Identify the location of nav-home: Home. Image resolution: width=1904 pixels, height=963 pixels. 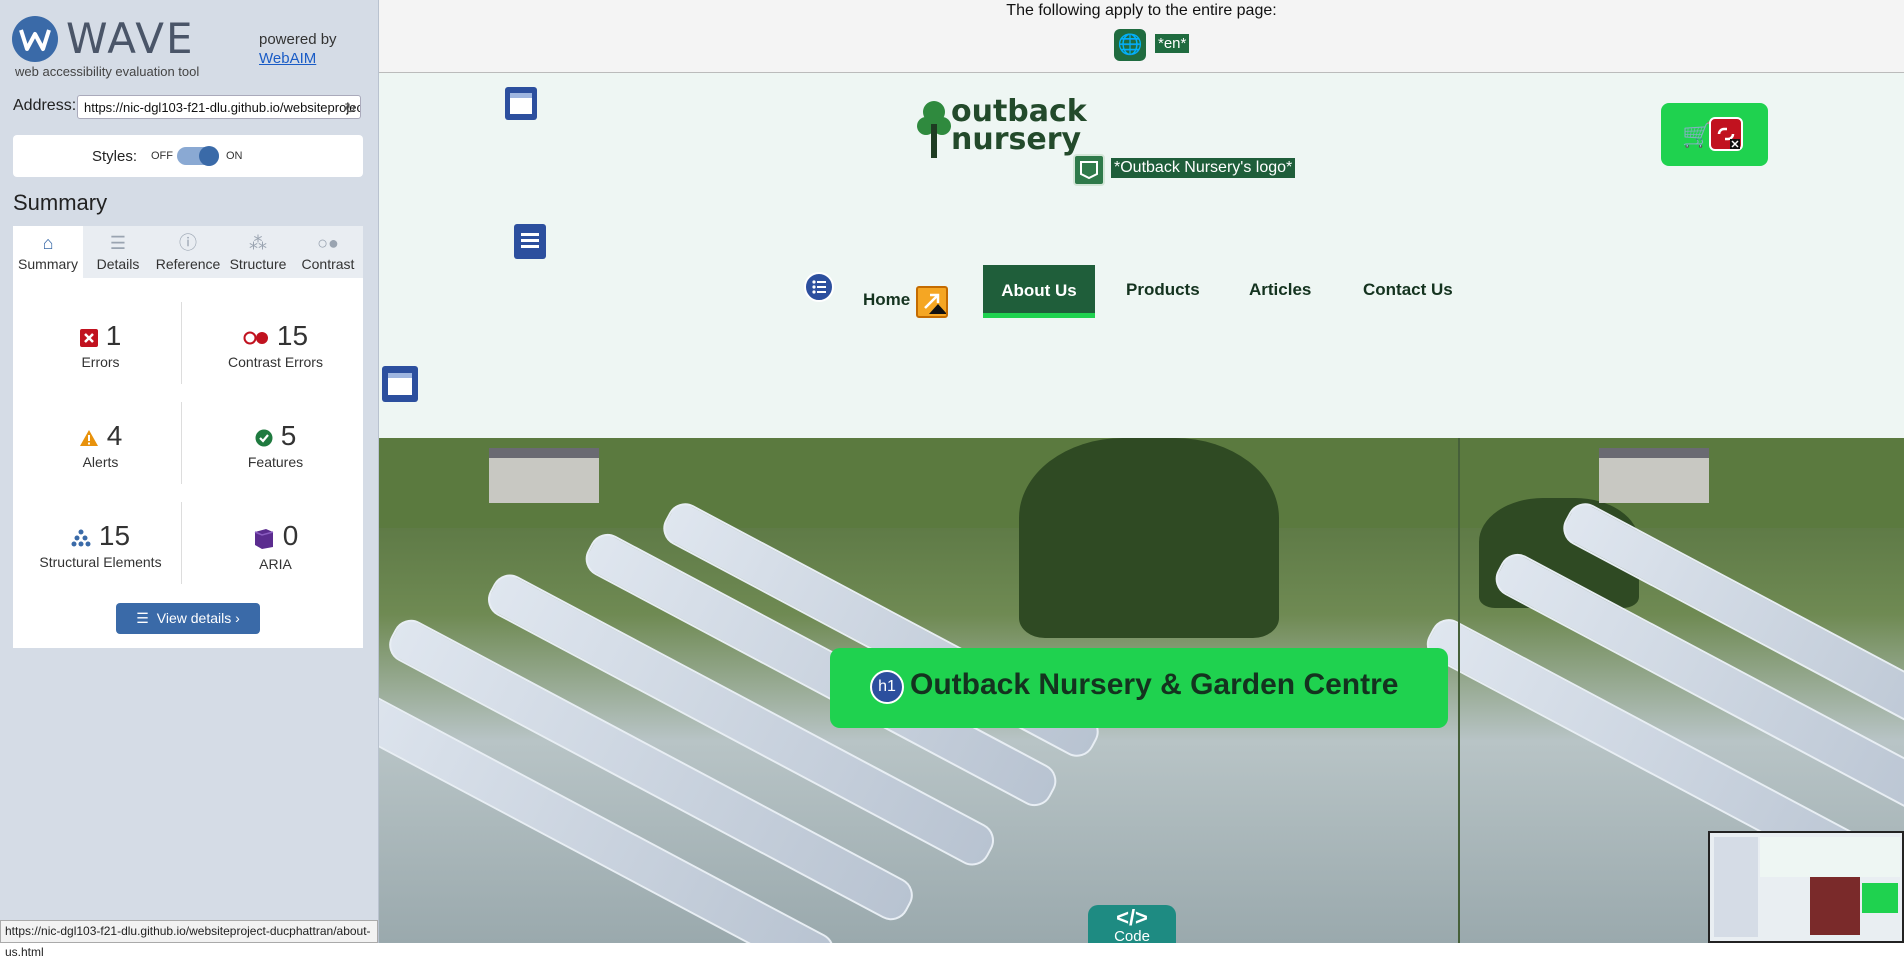
(886, 300).